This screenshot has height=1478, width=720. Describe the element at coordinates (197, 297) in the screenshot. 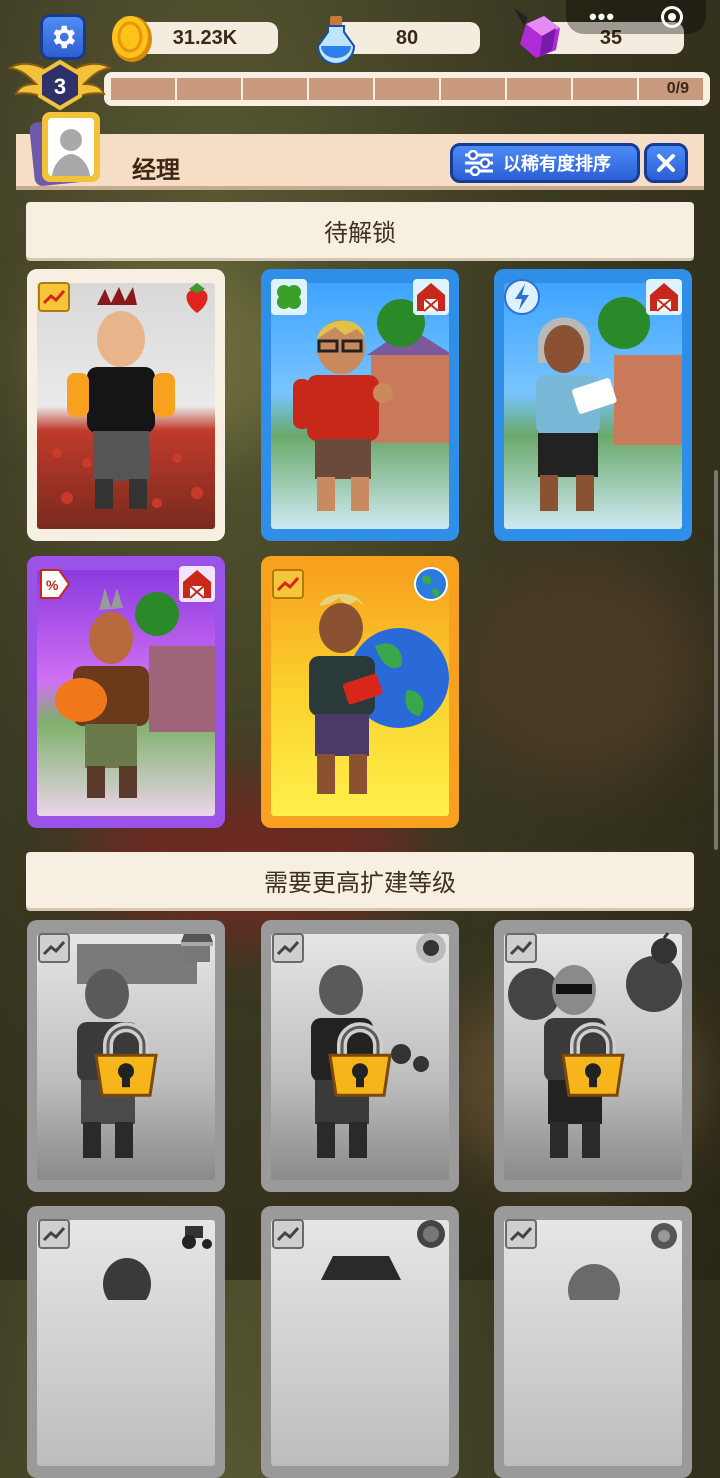

I see `strawberry-icon` at that location.